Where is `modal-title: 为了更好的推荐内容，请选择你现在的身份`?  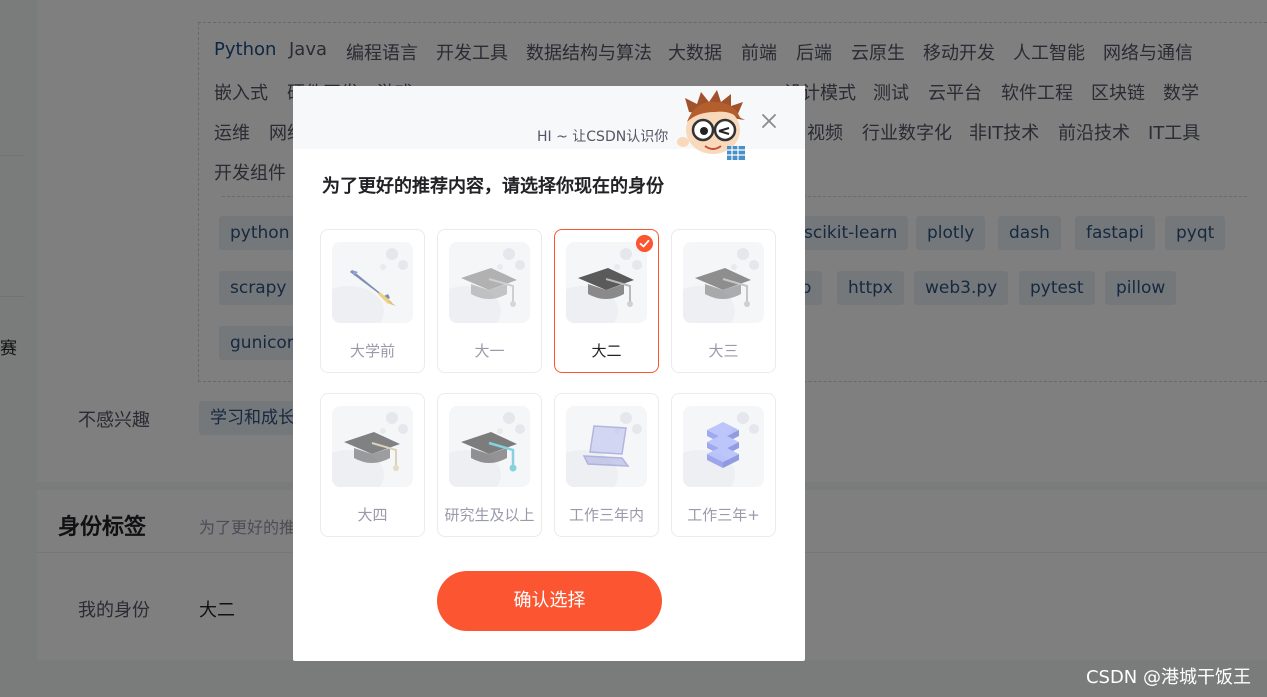
modal-title: 为了更好的推荐内容，请选择你现在的身份 is located at coordinates (493, 186).